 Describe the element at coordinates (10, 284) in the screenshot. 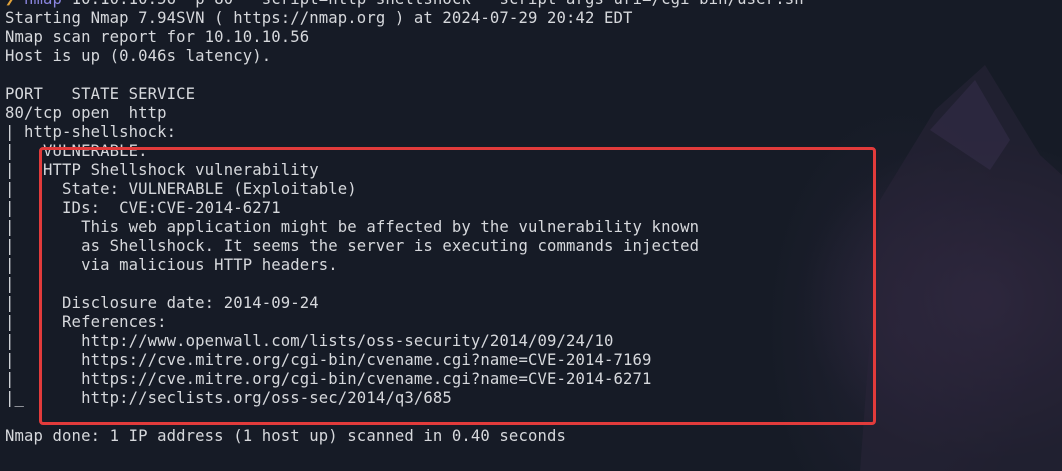

I see `output-line: |` at that location.